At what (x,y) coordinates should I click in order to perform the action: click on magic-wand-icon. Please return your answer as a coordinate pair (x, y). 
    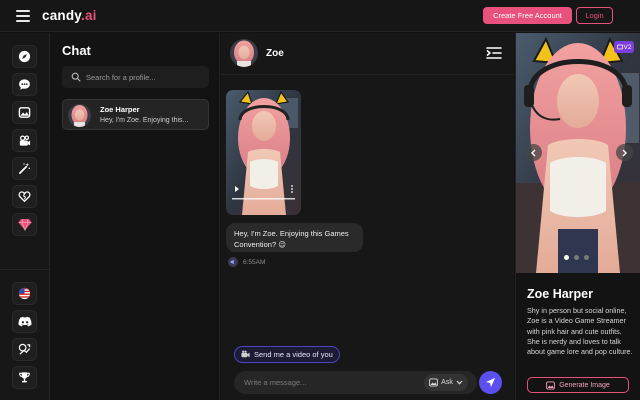
    Looking at the image, I should click on (24, 168).